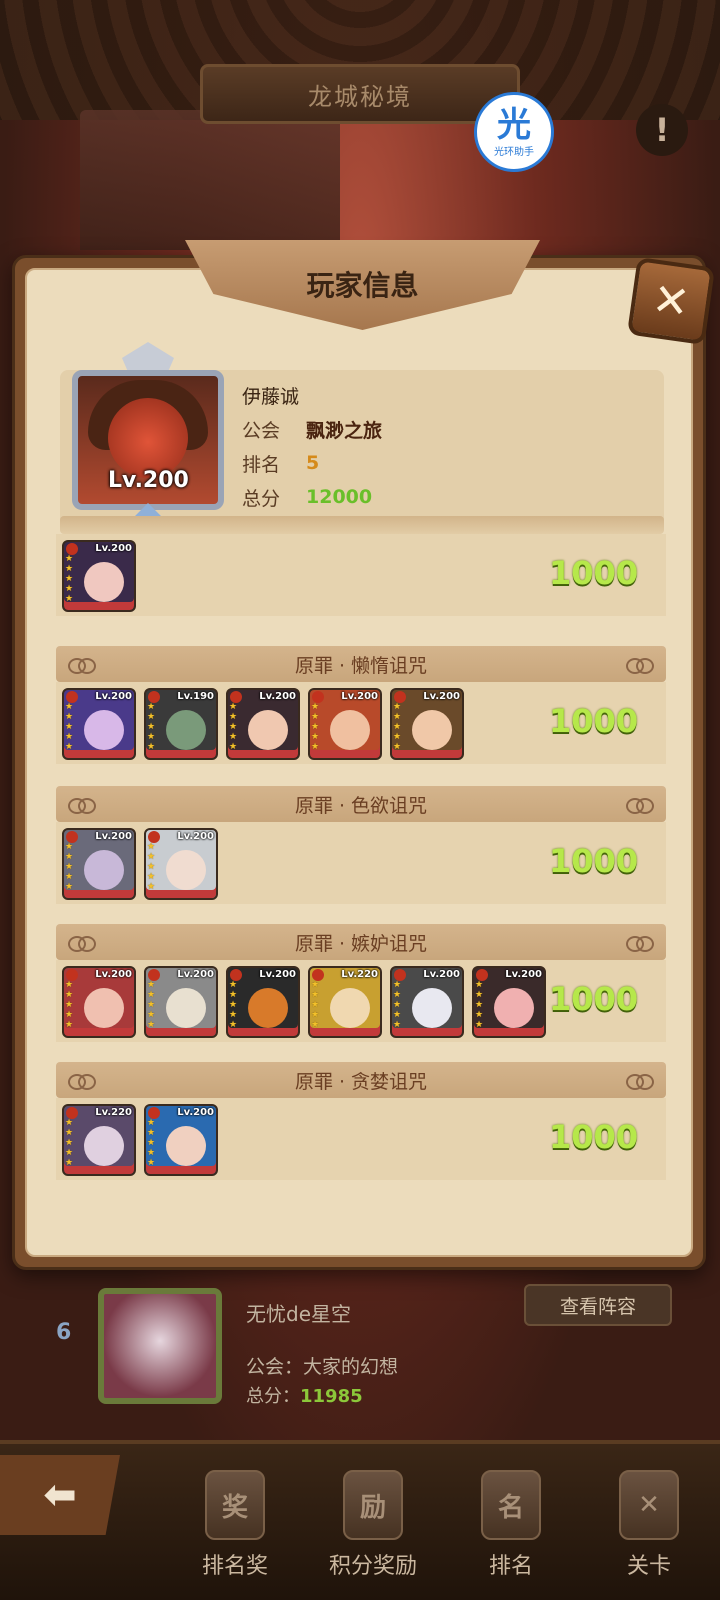 This screenshot has width=720, height=1600. What do you see at coordinates (514, 152) in the screenshot?
I see `watermark-text: 光环助手` at bounding box center [514, 152].